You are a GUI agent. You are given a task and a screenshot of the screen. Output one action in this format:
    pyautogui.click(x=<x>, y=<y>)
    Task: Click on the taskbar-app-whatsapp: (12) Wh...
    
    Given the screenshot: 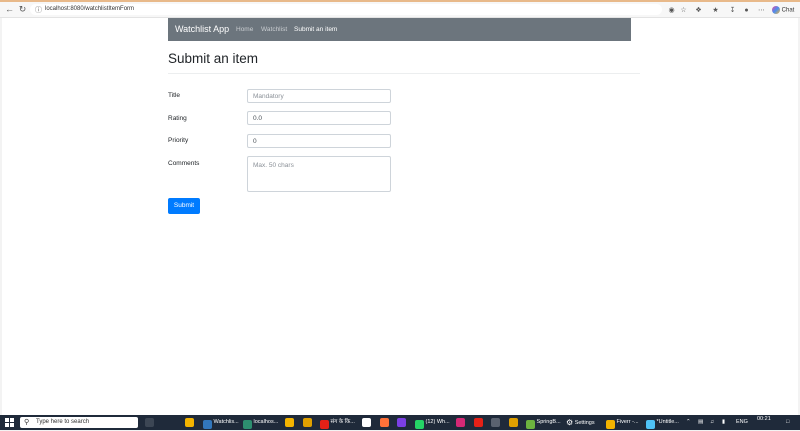 What is the action you would take?
    pyautogui.click(x=432, y=422)
    